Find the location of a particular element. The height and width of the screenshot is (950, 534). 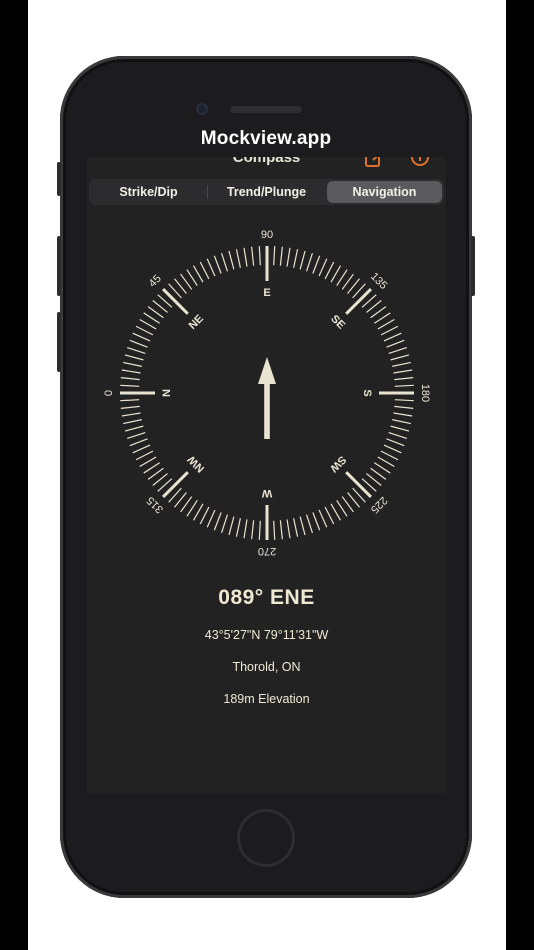

cardinal-label: NW is located at coordinates (196, 464).